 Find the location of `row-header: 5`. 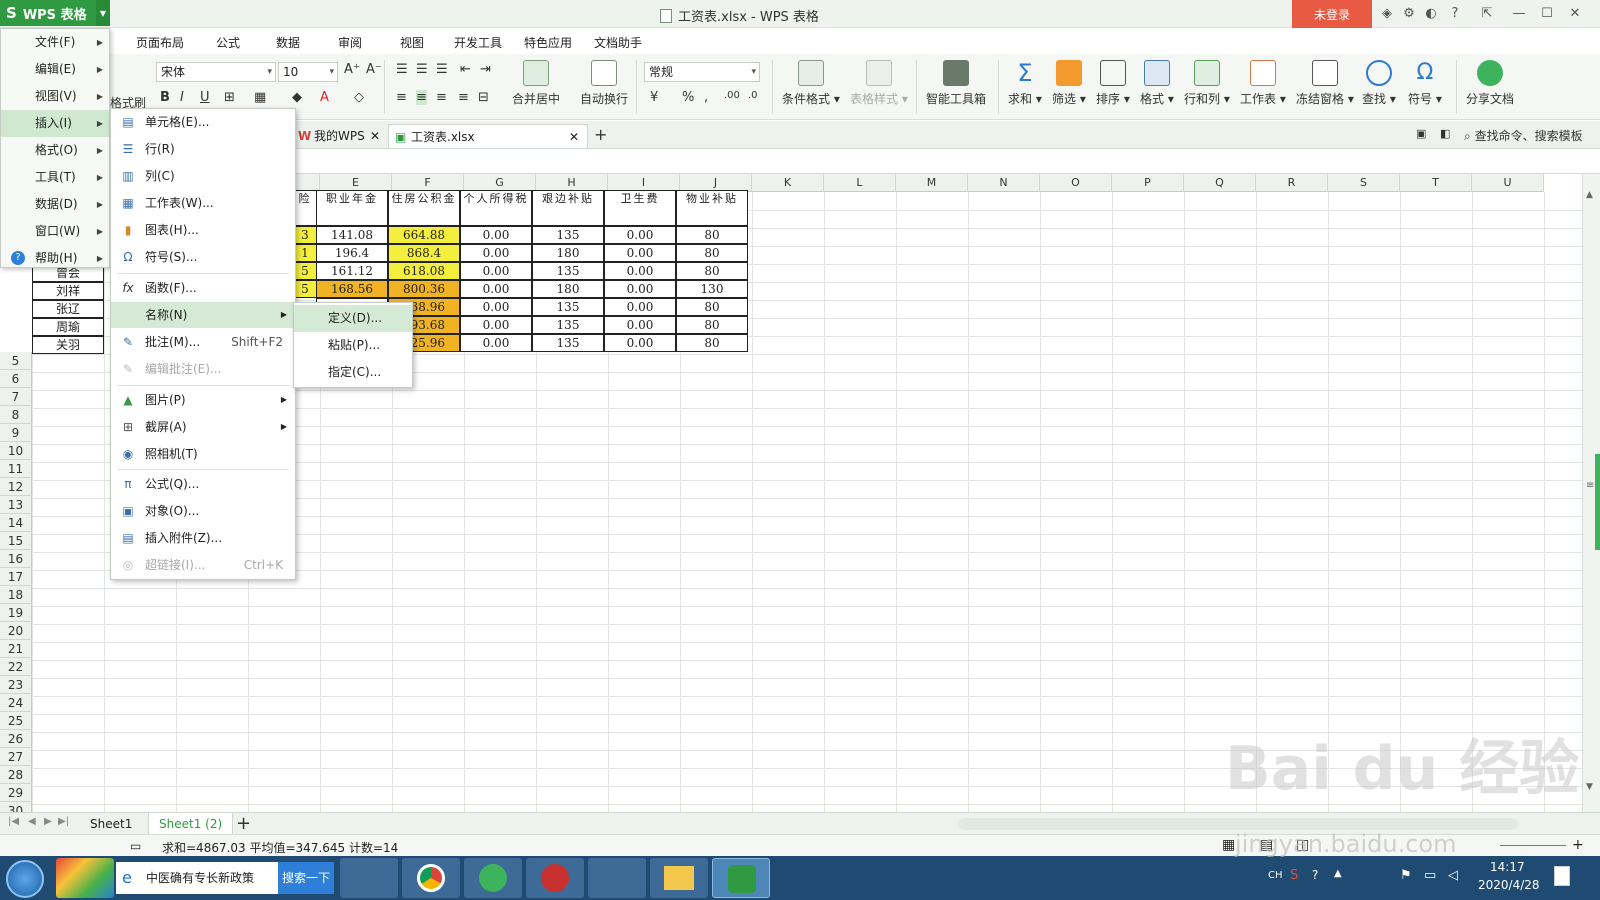

row-header: 5 is located at coordinates (16, 361).